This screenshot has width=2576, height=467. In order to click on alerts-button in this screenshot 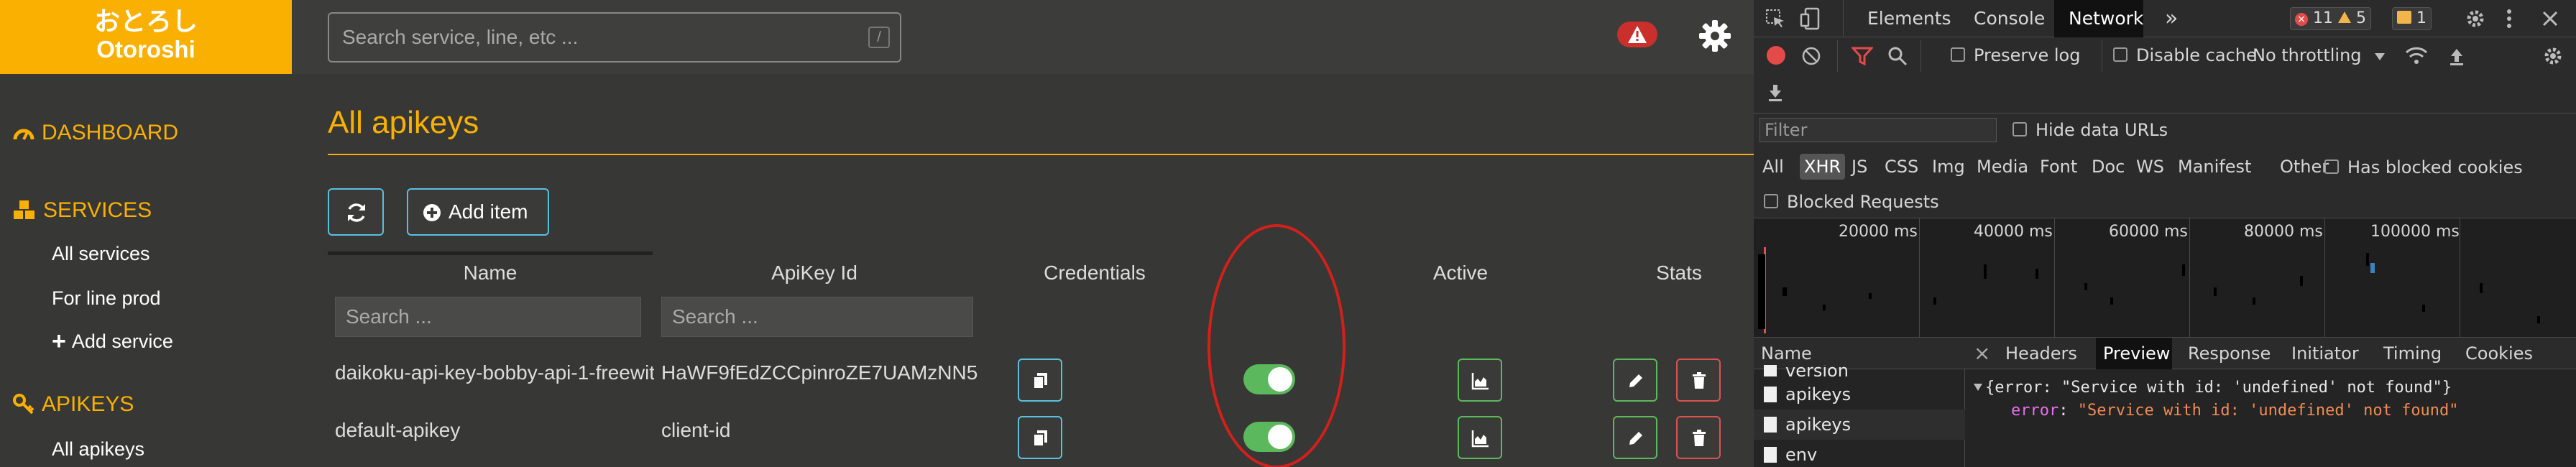, I will do `click(1637, 35)`.